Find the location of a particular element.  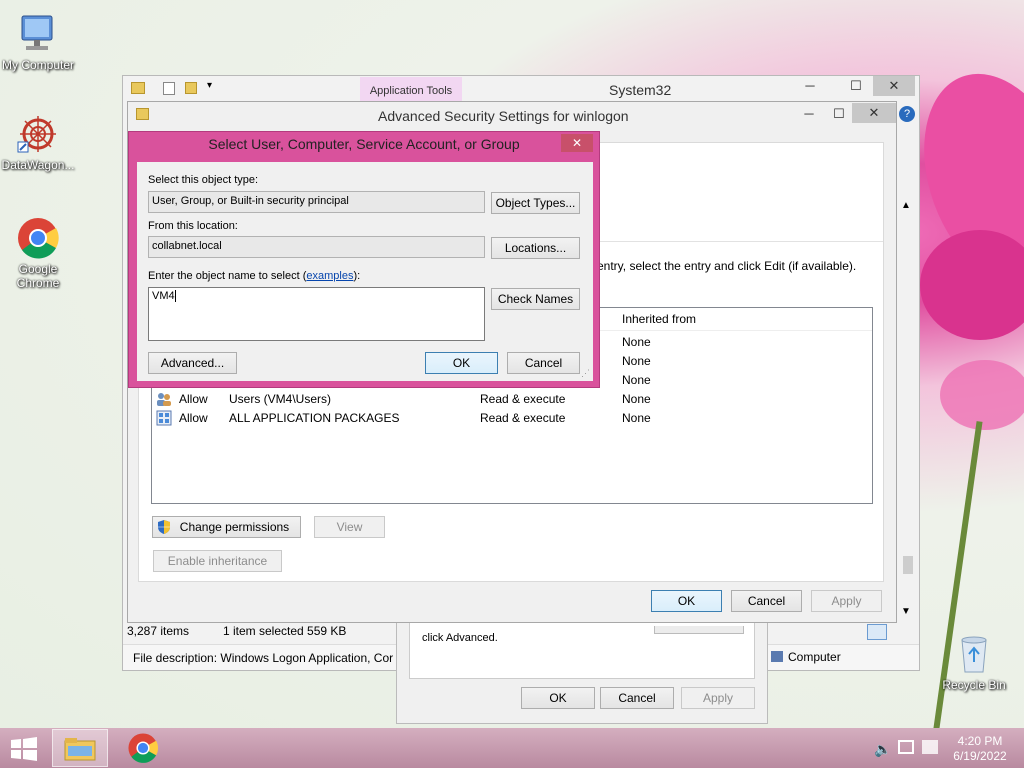

properties-ok-button: OK is located at coordinates (558, 698).